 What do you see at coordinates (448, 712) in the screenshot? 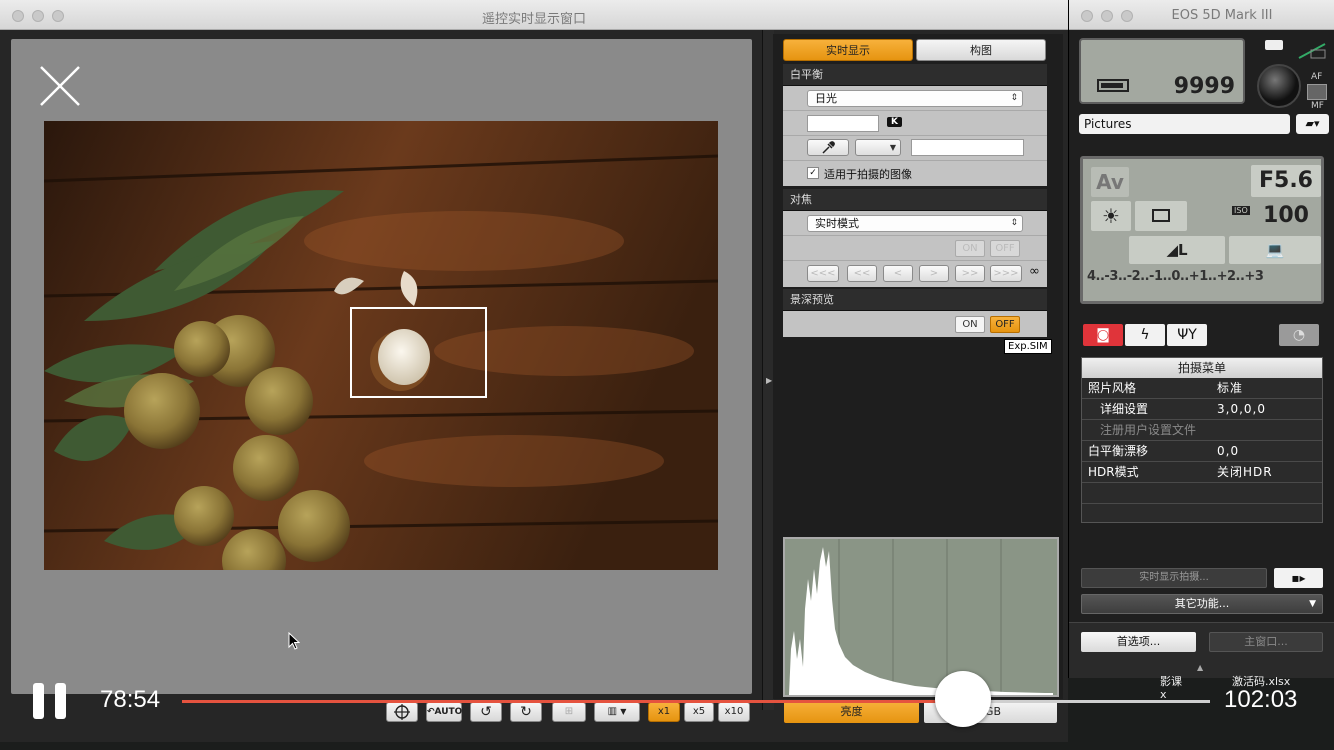
I see `auto-label: AUTO` at bounding box center [448, 712].